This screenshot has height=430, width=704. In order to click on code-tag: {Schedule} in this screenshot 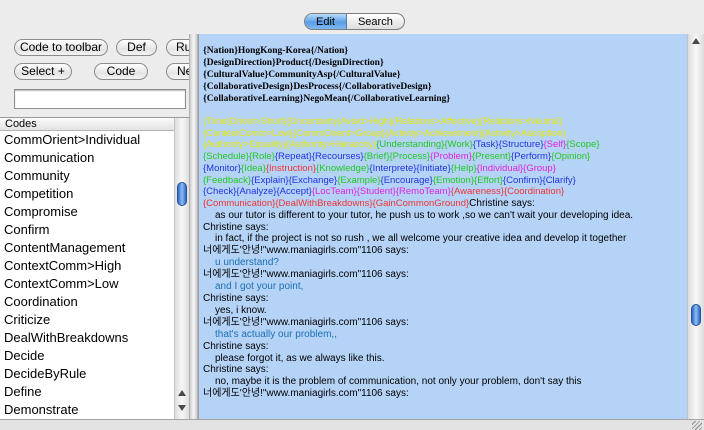, I will do `click(226, 157)`.